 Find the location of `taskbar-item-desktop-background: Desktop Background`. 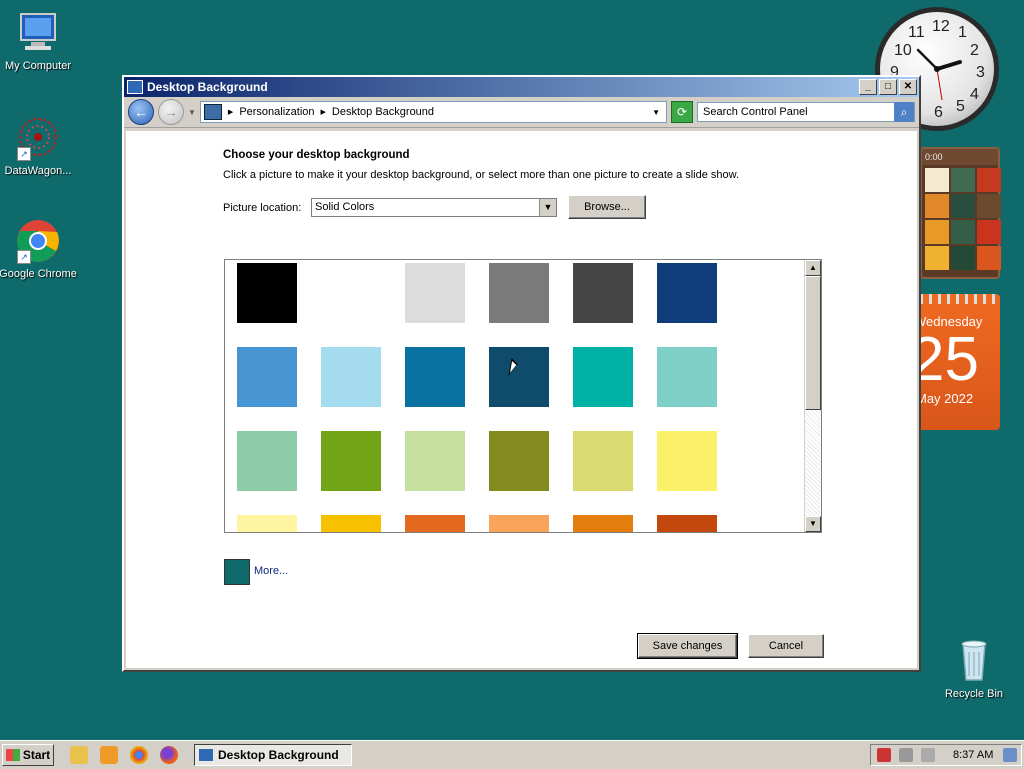

taskbar-item-desktop-background: Desktop Background is located at coordinates (273, 755).